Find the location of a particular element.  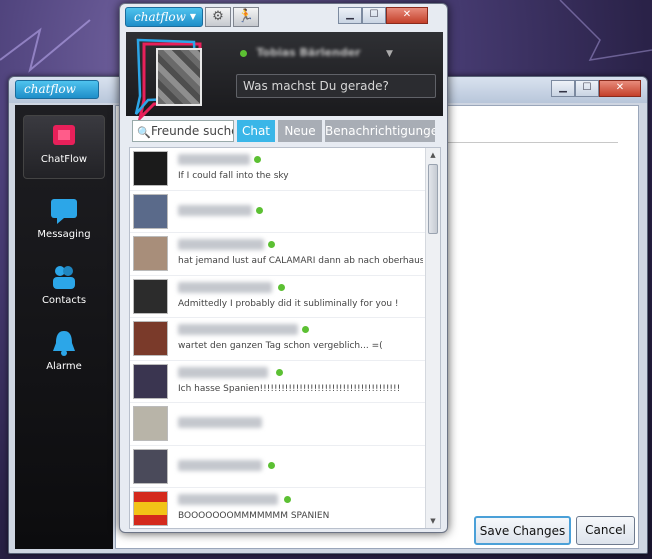

chat-bubble-icon is located at coordinates (64, 211).